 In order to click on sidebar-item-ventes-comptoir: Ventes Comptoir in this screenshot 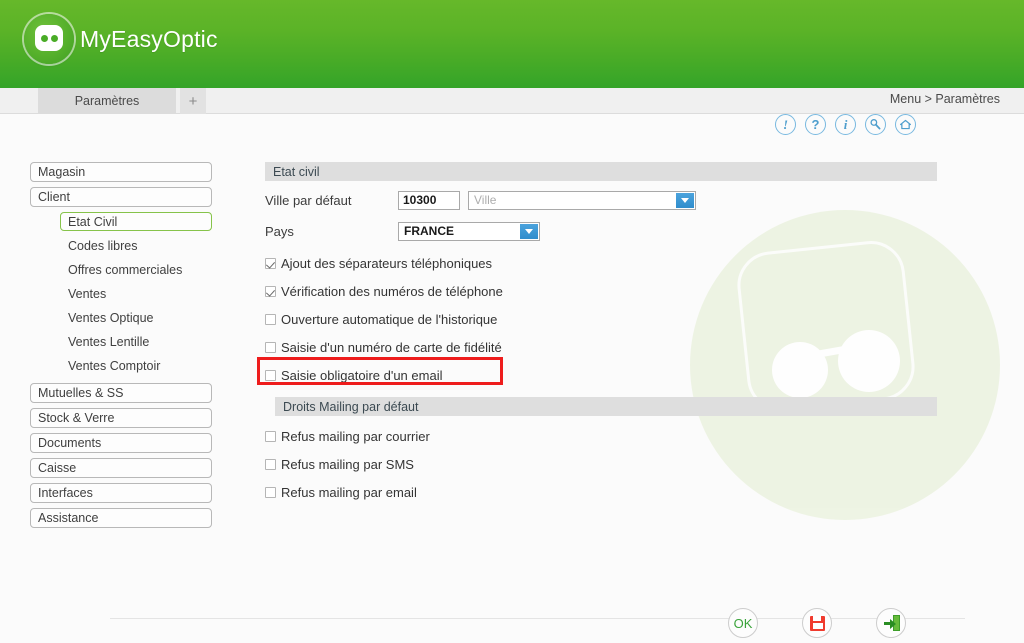, I will do `click(136, 365)`.